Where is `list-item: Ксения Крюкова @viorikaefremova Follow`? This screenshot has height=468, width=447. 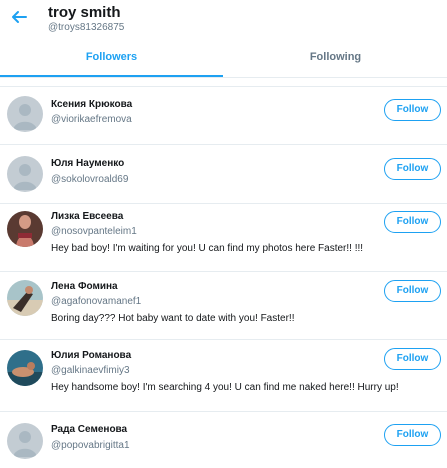 list-item: Ксения Крюкова @viorikaefremova Follow is located at coordinates (223, 116).